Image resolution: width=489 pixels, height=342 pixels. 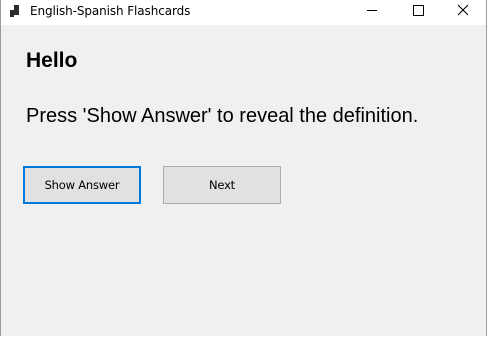 What do you see at coordinates (16, 11) in the screenshot?
I see `app-icon` at bounding box center [16, 11].